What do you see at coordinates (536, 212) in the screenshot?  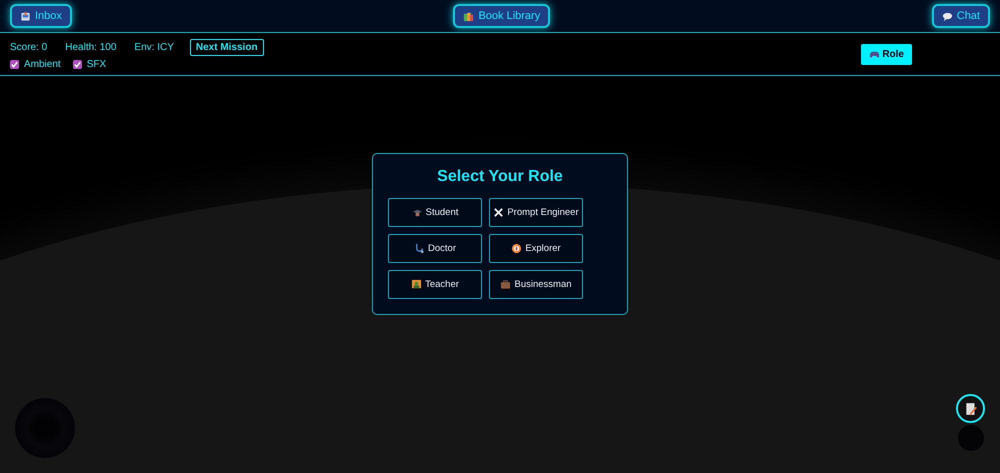 I see `role-option-button: Prompt Engineer` at bounding box center [536, 212].